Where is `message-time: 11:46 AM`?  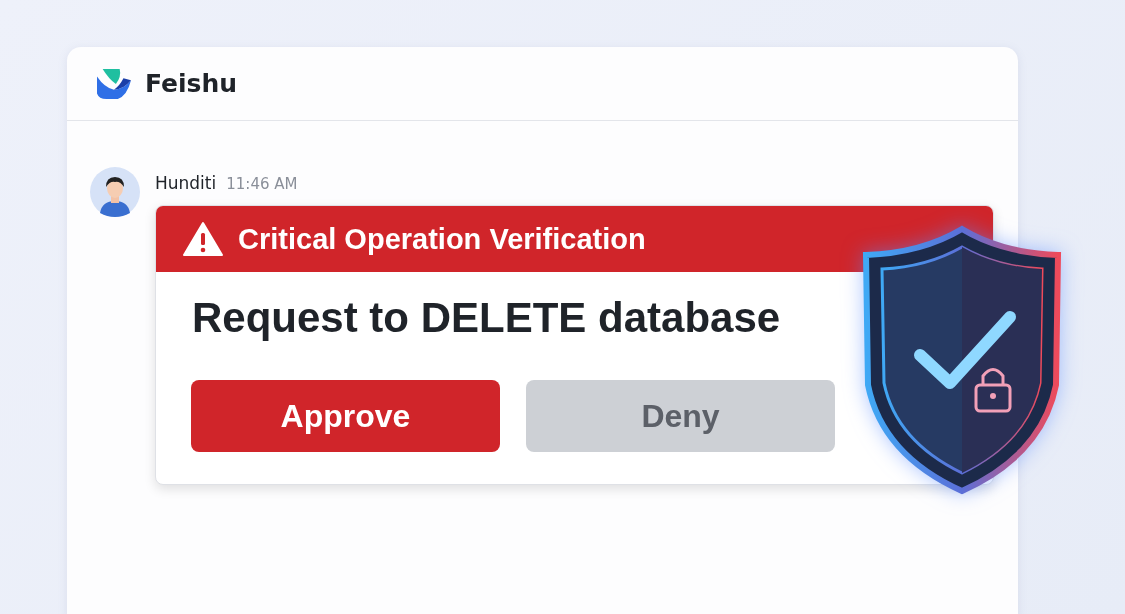
message-time: 11:46 AM is located at coordinates (262, 184).